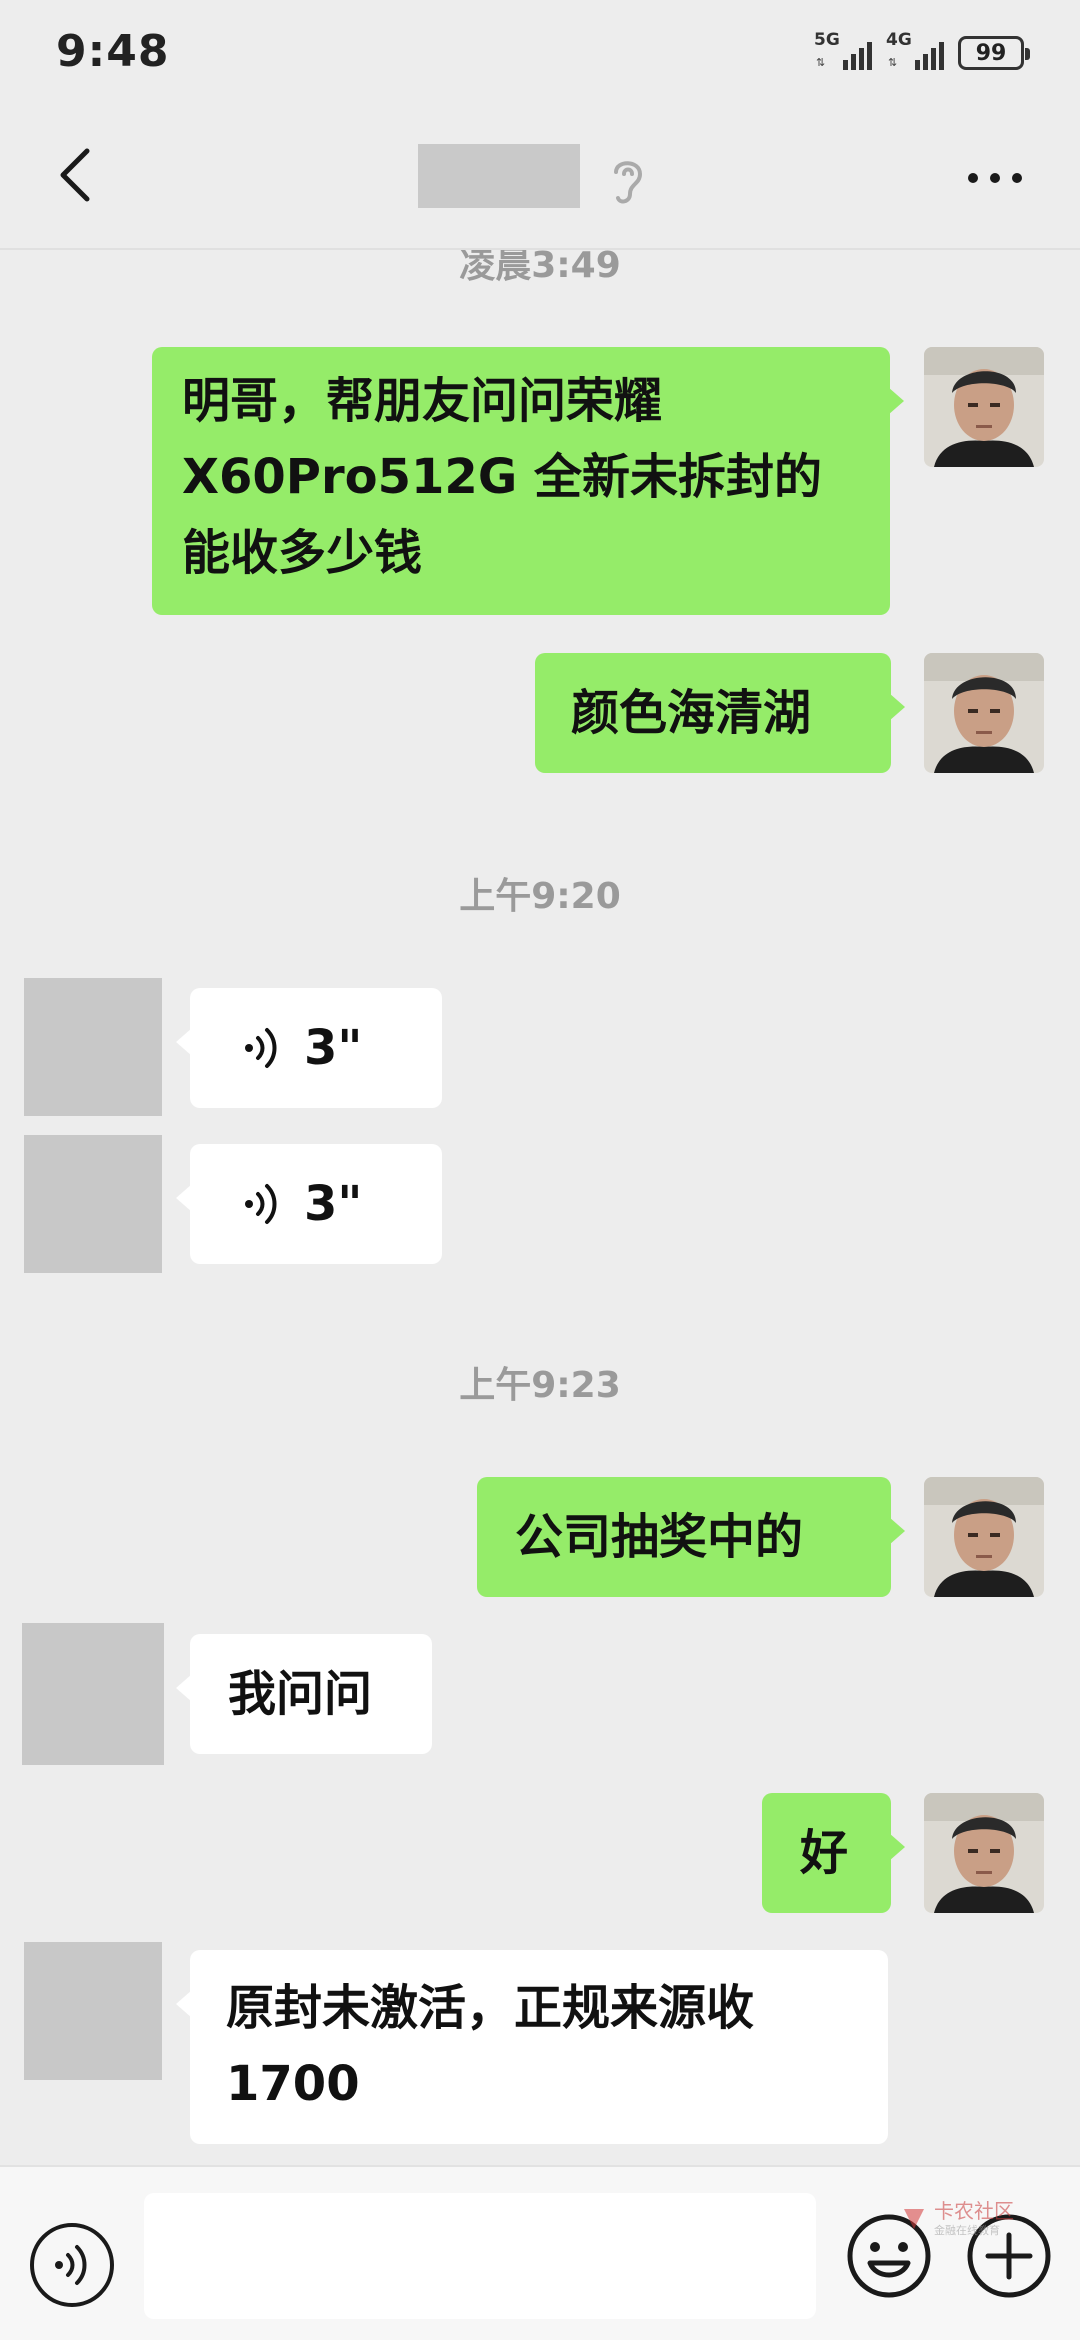 This screenshot has height=2340, width=1080. What do you see at coordinates (540, 896) in the screenshot?
I see `timestamp: 上午9:20` at bounding box center [540, 896].